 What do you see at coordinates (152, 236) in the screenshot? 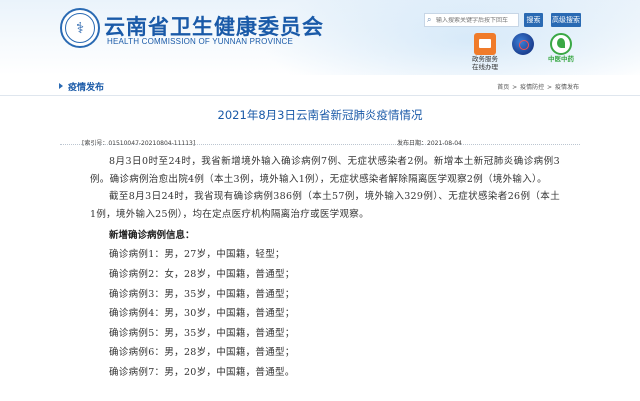
I see `case-list-heading: 新增确诊病例信息：` at bounding box center [152, 236].